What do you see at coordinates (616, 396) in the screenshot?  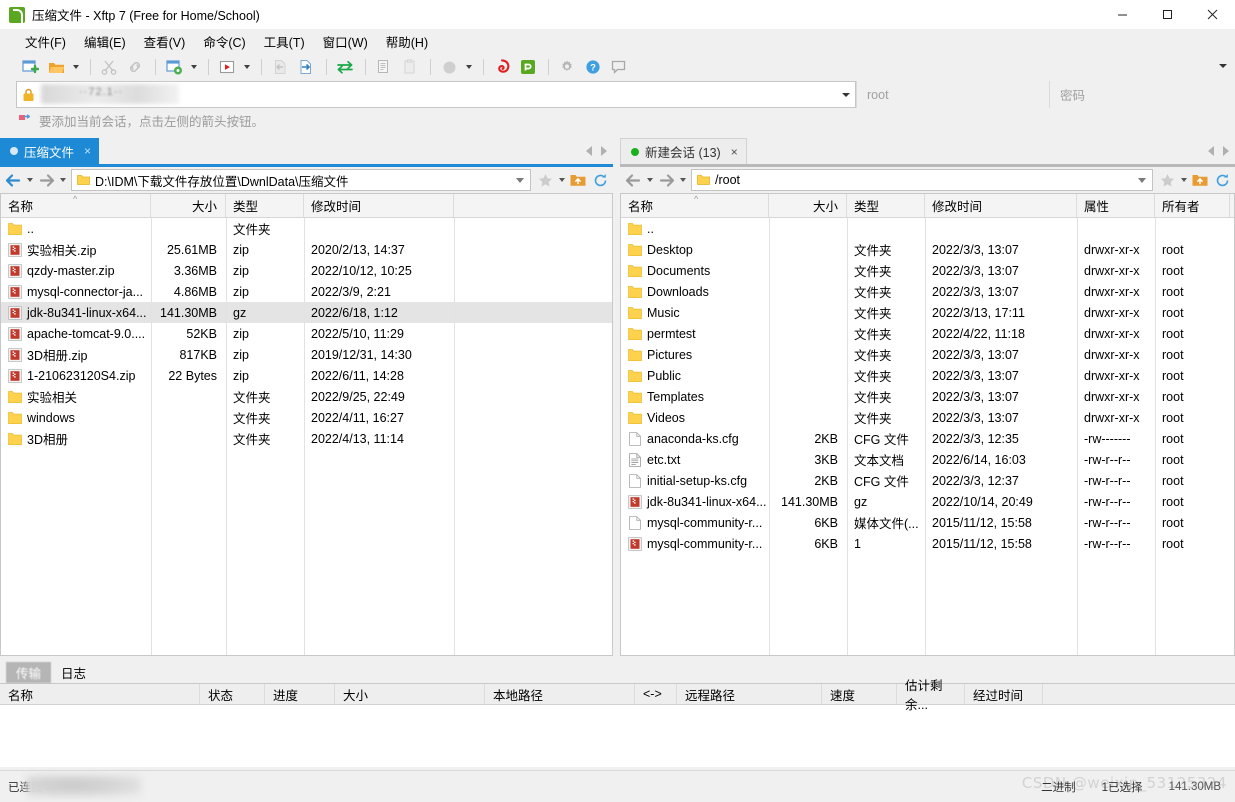 I see `pane-splitter` at bounding box center [616, 396].